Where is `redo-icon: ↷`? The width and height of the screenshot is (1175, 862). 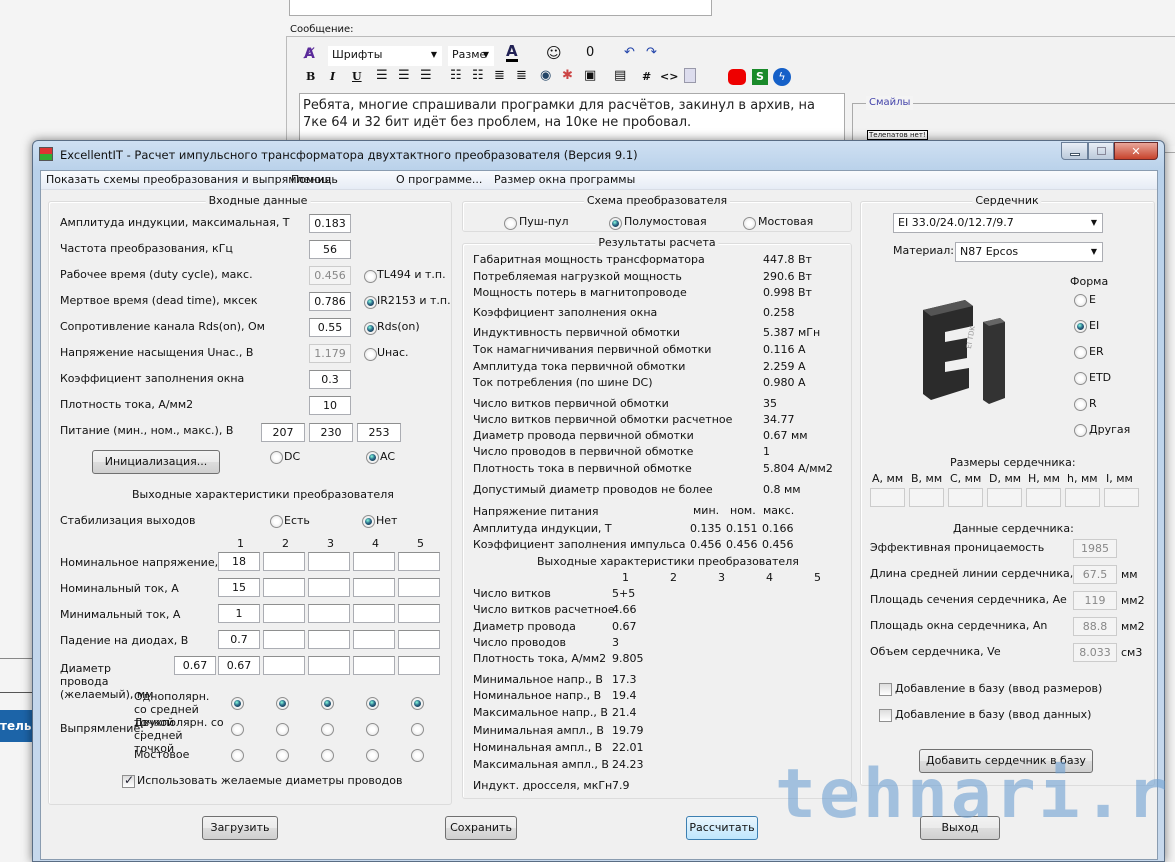
redo-icon: ↷ is located at coordinates (651, 52).